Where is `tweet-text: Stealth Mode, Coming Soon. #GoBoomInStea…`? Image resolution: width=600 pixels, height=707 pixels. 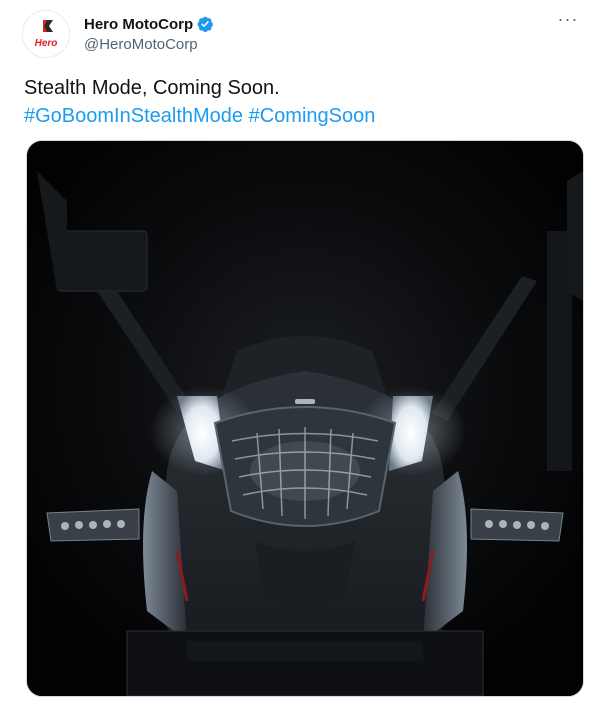
tweet-text: Stealth Mode, Coming Soon. #GoBoomInStea… is located at coordinates (304, 102).